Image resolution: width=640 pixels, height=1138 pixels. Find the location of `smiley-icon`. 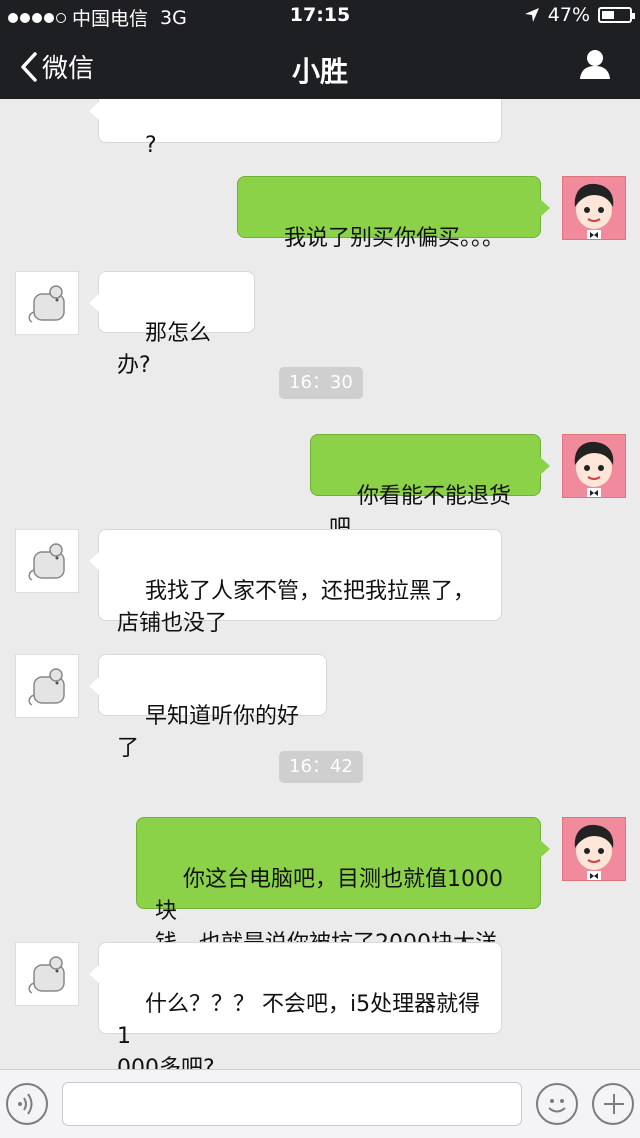

smiley-icon is located at coordinates (557, 1106).